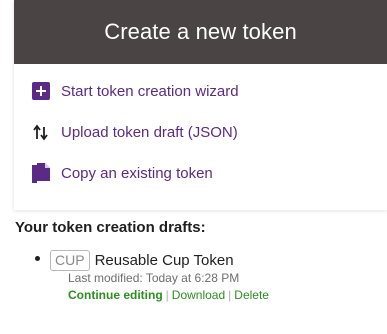 Image resolution: width=387 pixels, height=334 pixels. What do you see at coordinates (41, 173) in the screenshot?
I see `copy-file-icon` at bounding box center [41, 173].